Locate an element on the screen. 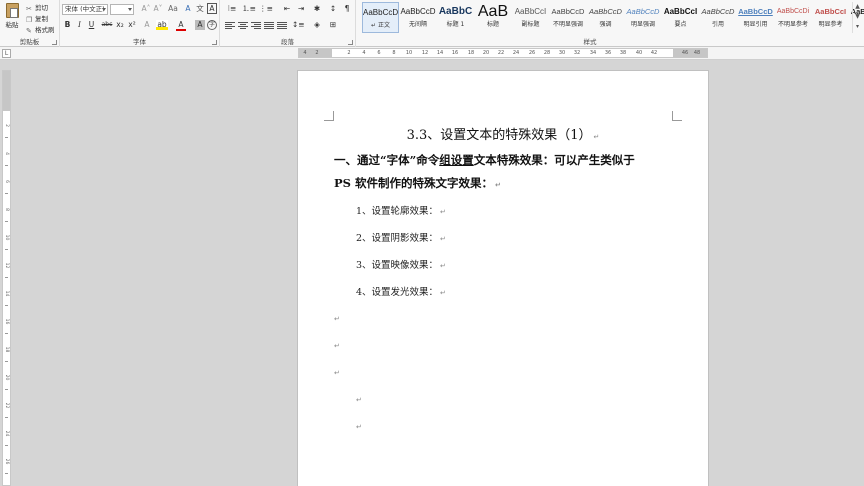 The image size is (864, 486). phonetic-guide-button: 文 is located at coordinates (200, 9).